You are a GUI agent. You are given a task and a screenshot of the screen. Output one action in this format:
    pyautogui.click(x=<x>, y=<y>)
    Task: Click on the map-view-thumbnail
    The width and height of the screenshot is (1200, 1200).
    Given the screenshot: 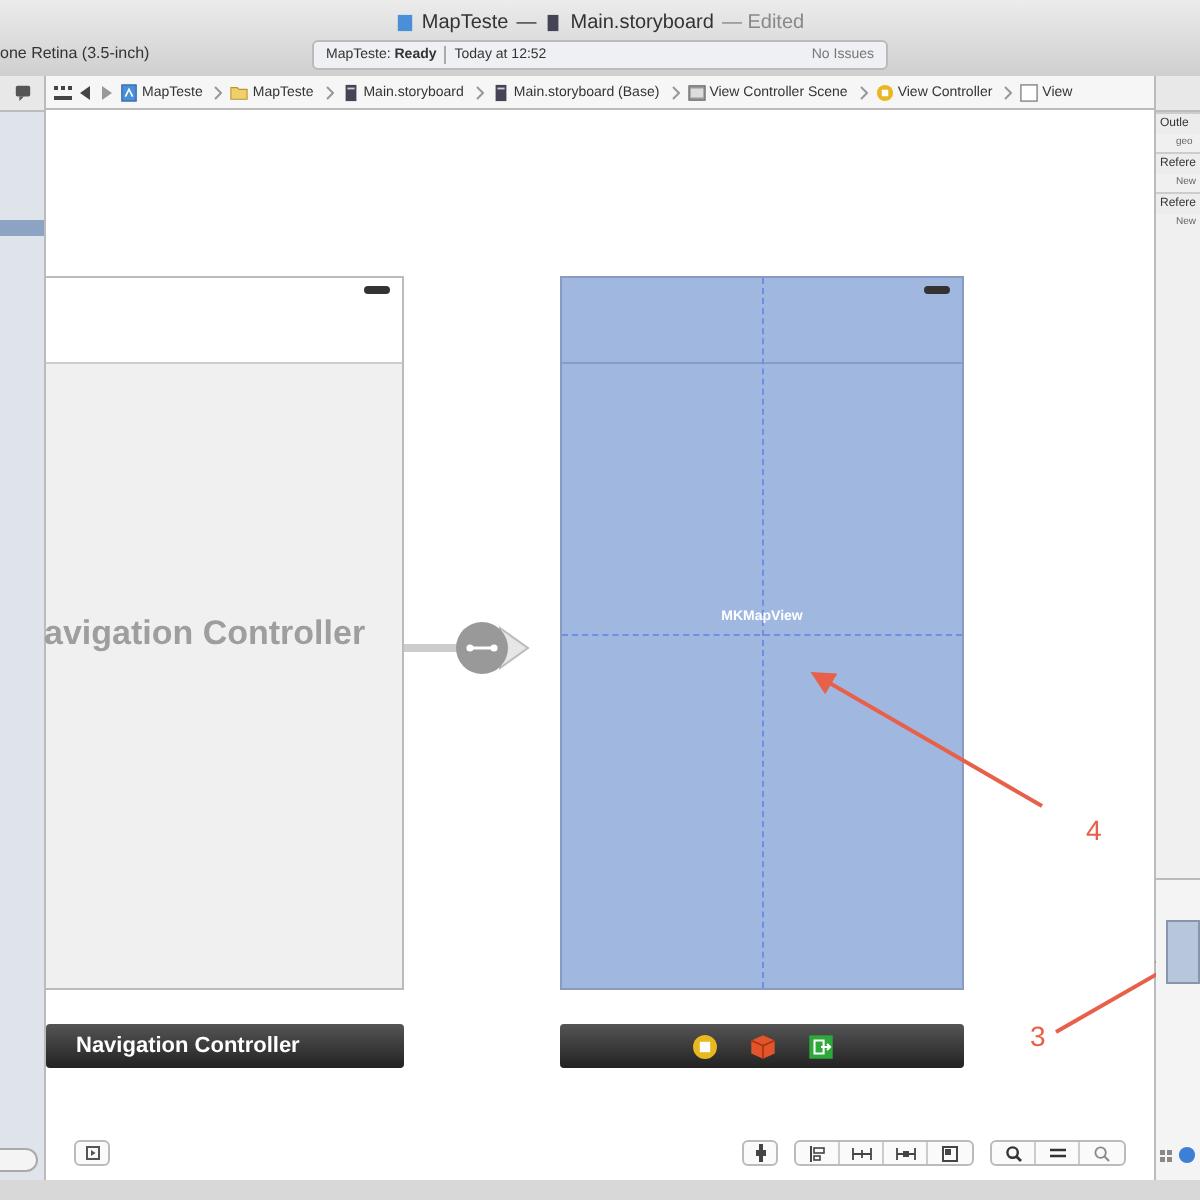 What is the action you would take?
    pyautogui.click(x=1183, y=952)
    